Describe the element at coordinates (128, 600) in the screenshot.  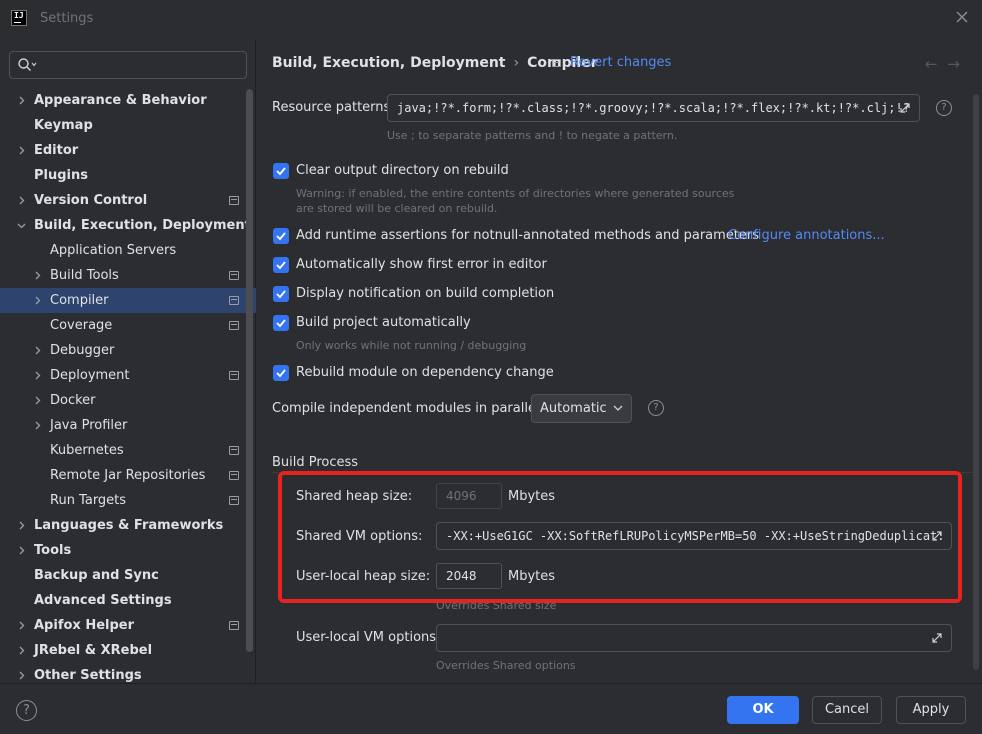
I see `sidebar-item-advanced-settings: Advanced Settings` at that location.